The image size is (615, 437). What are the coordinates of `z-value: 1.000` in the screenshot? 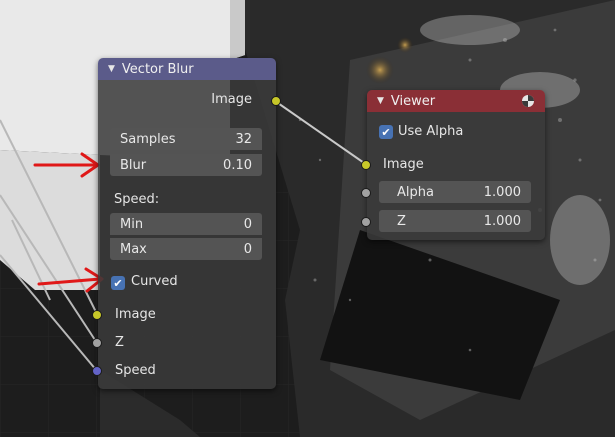 It's located at (502, 221).